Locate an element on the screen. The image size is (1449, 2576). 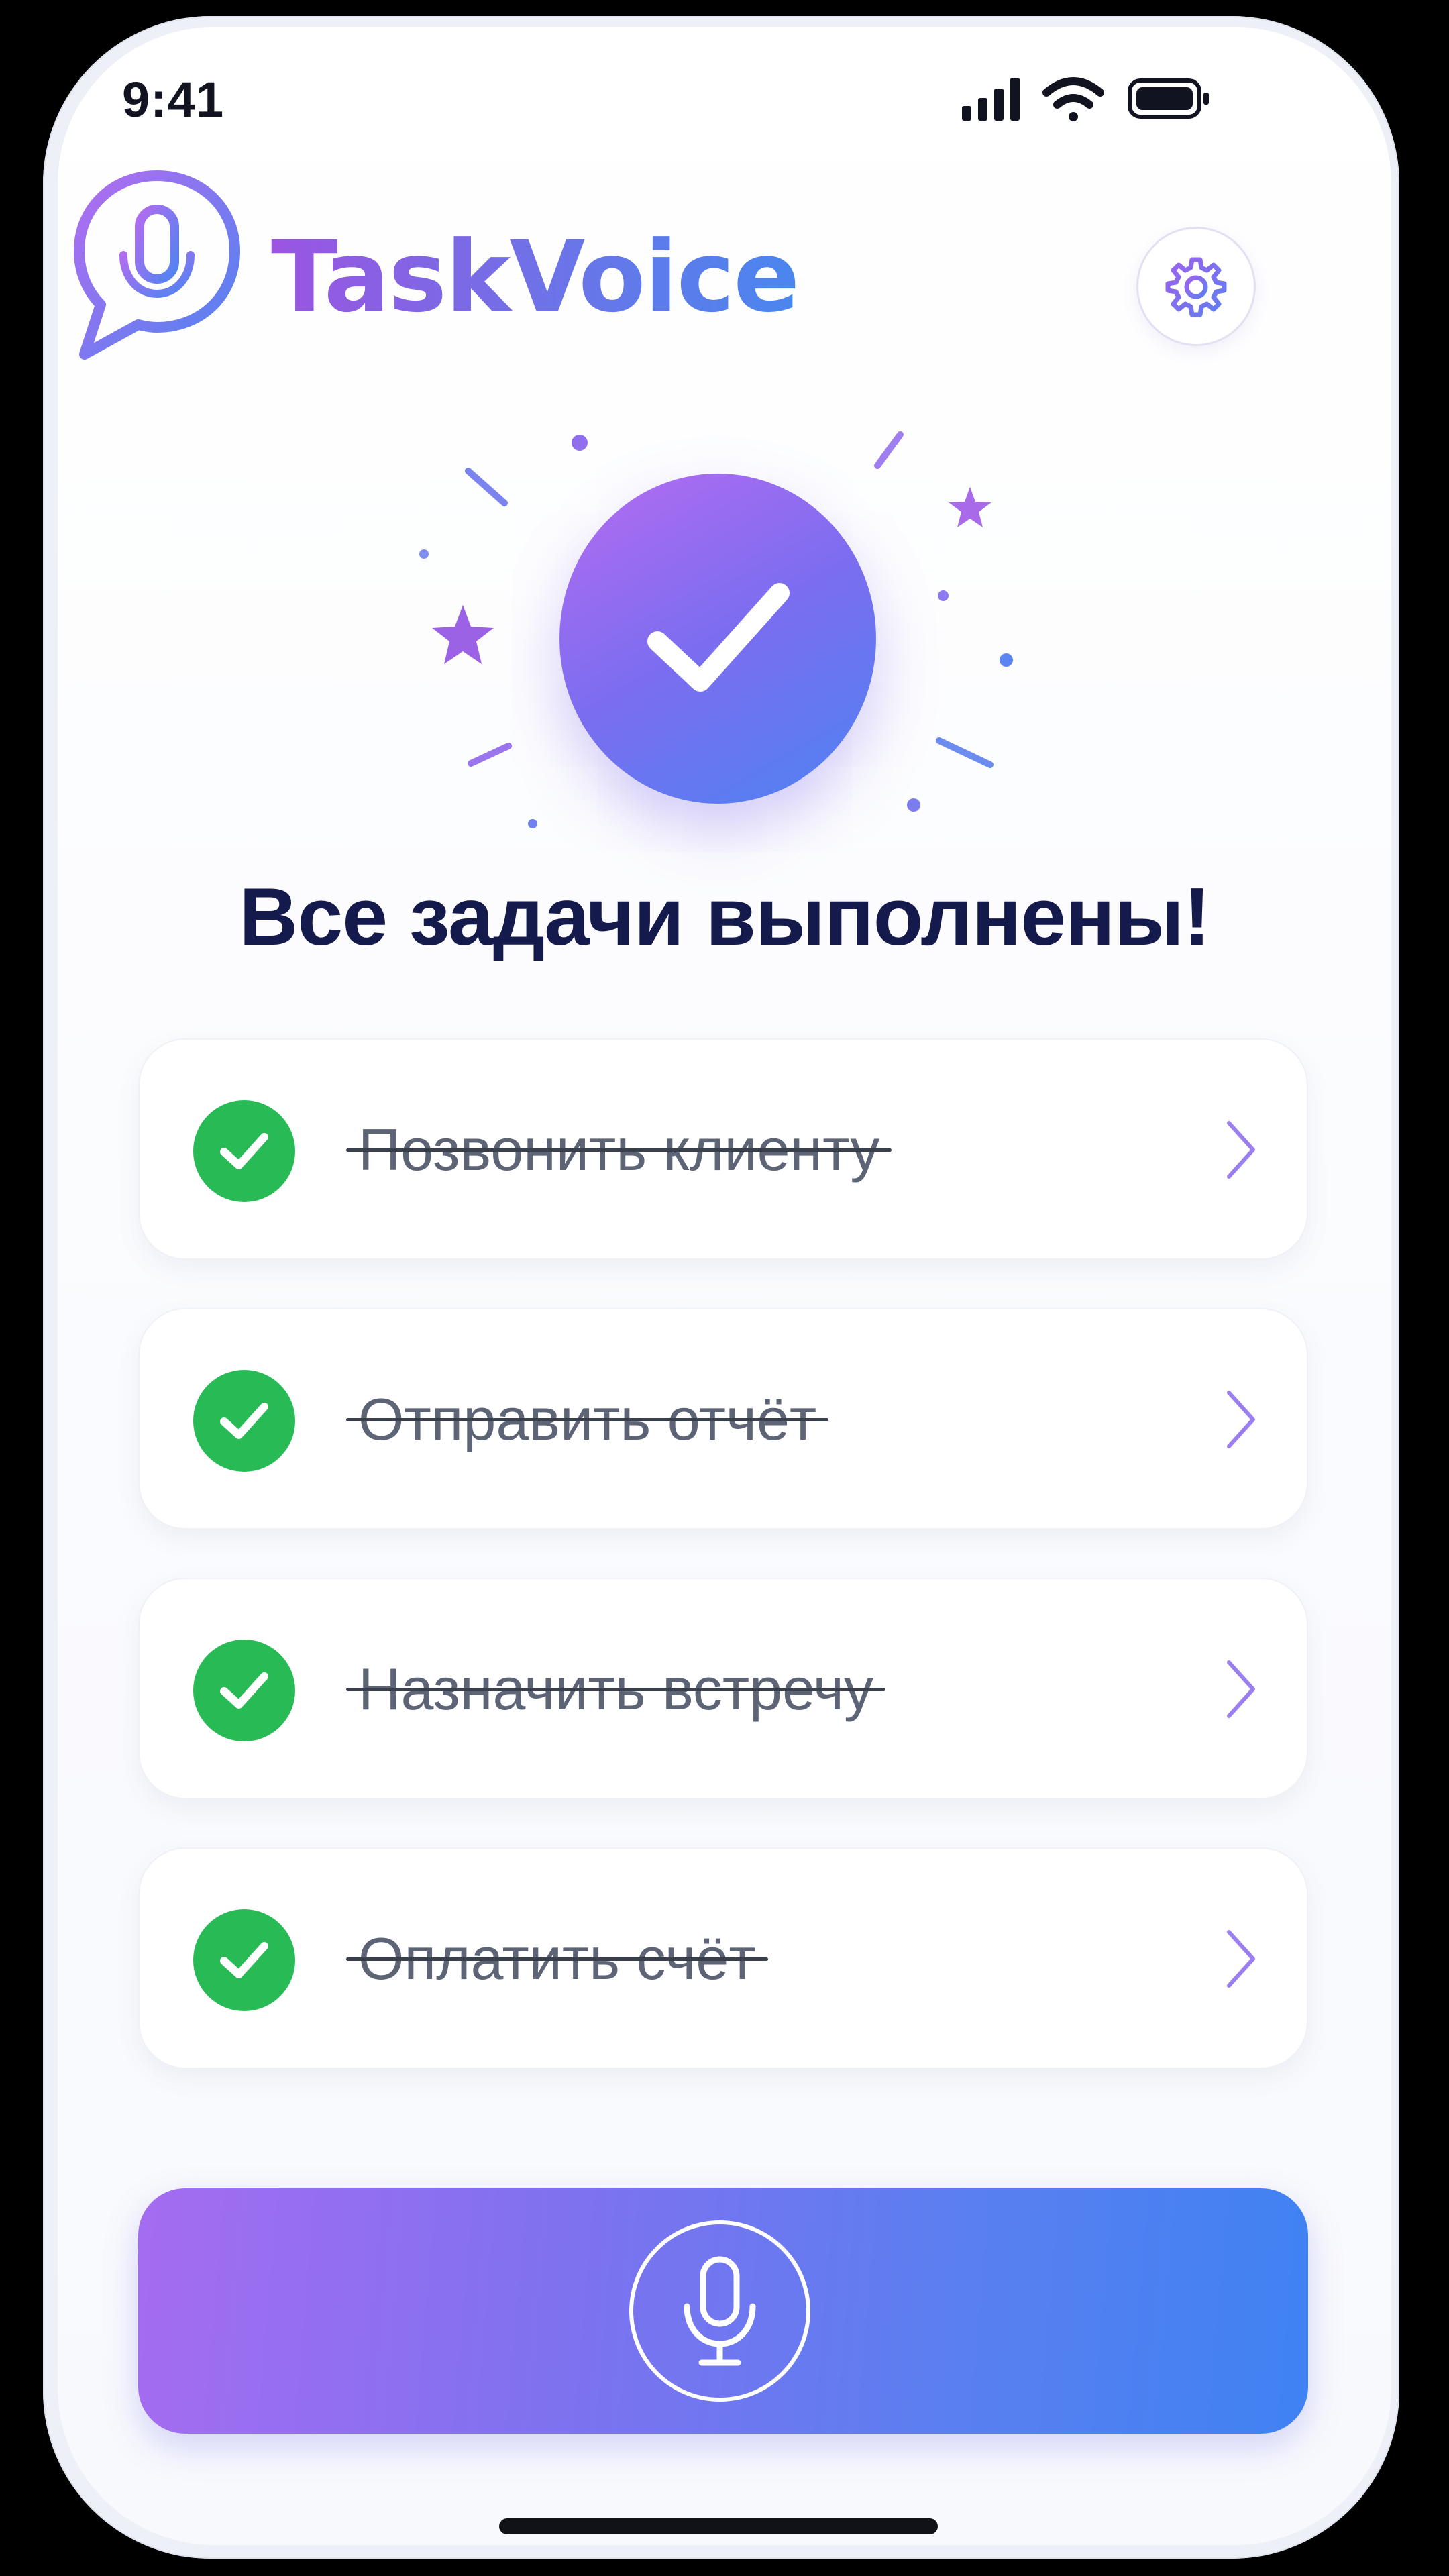
task-item: Отправить отчёт is located at coordinates (723, 1418).